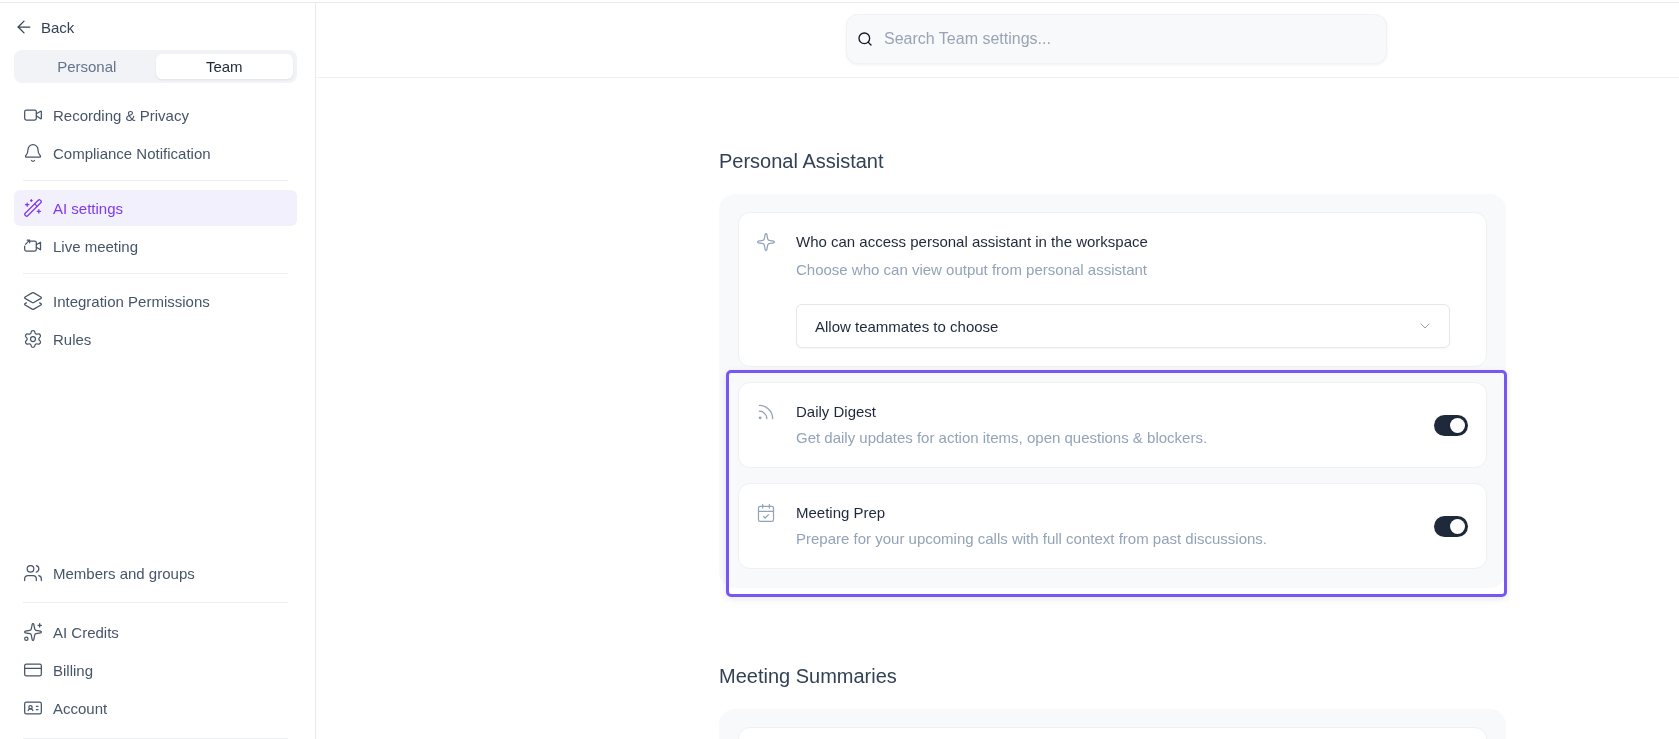  I want to click on nav-item: Rules, so click(155, 339).